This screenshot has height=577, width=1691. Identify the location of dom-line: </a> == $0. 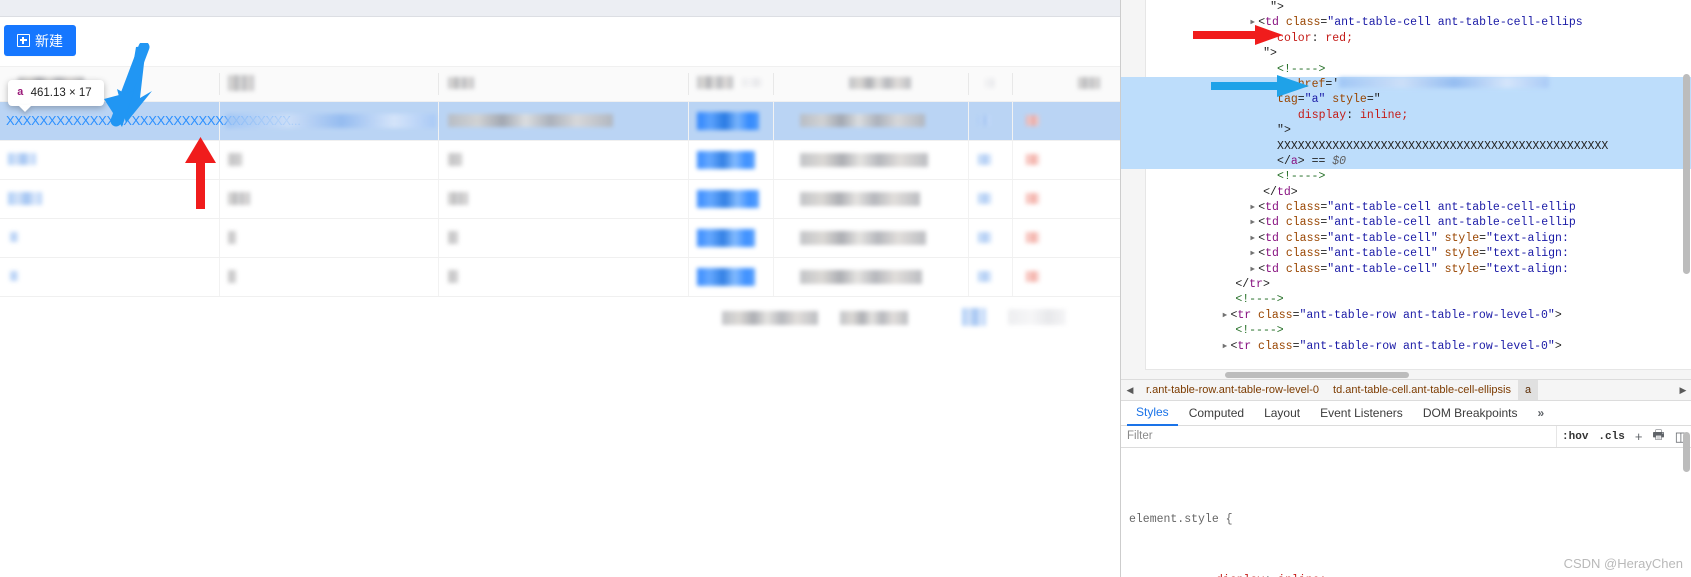
(1406, 161).